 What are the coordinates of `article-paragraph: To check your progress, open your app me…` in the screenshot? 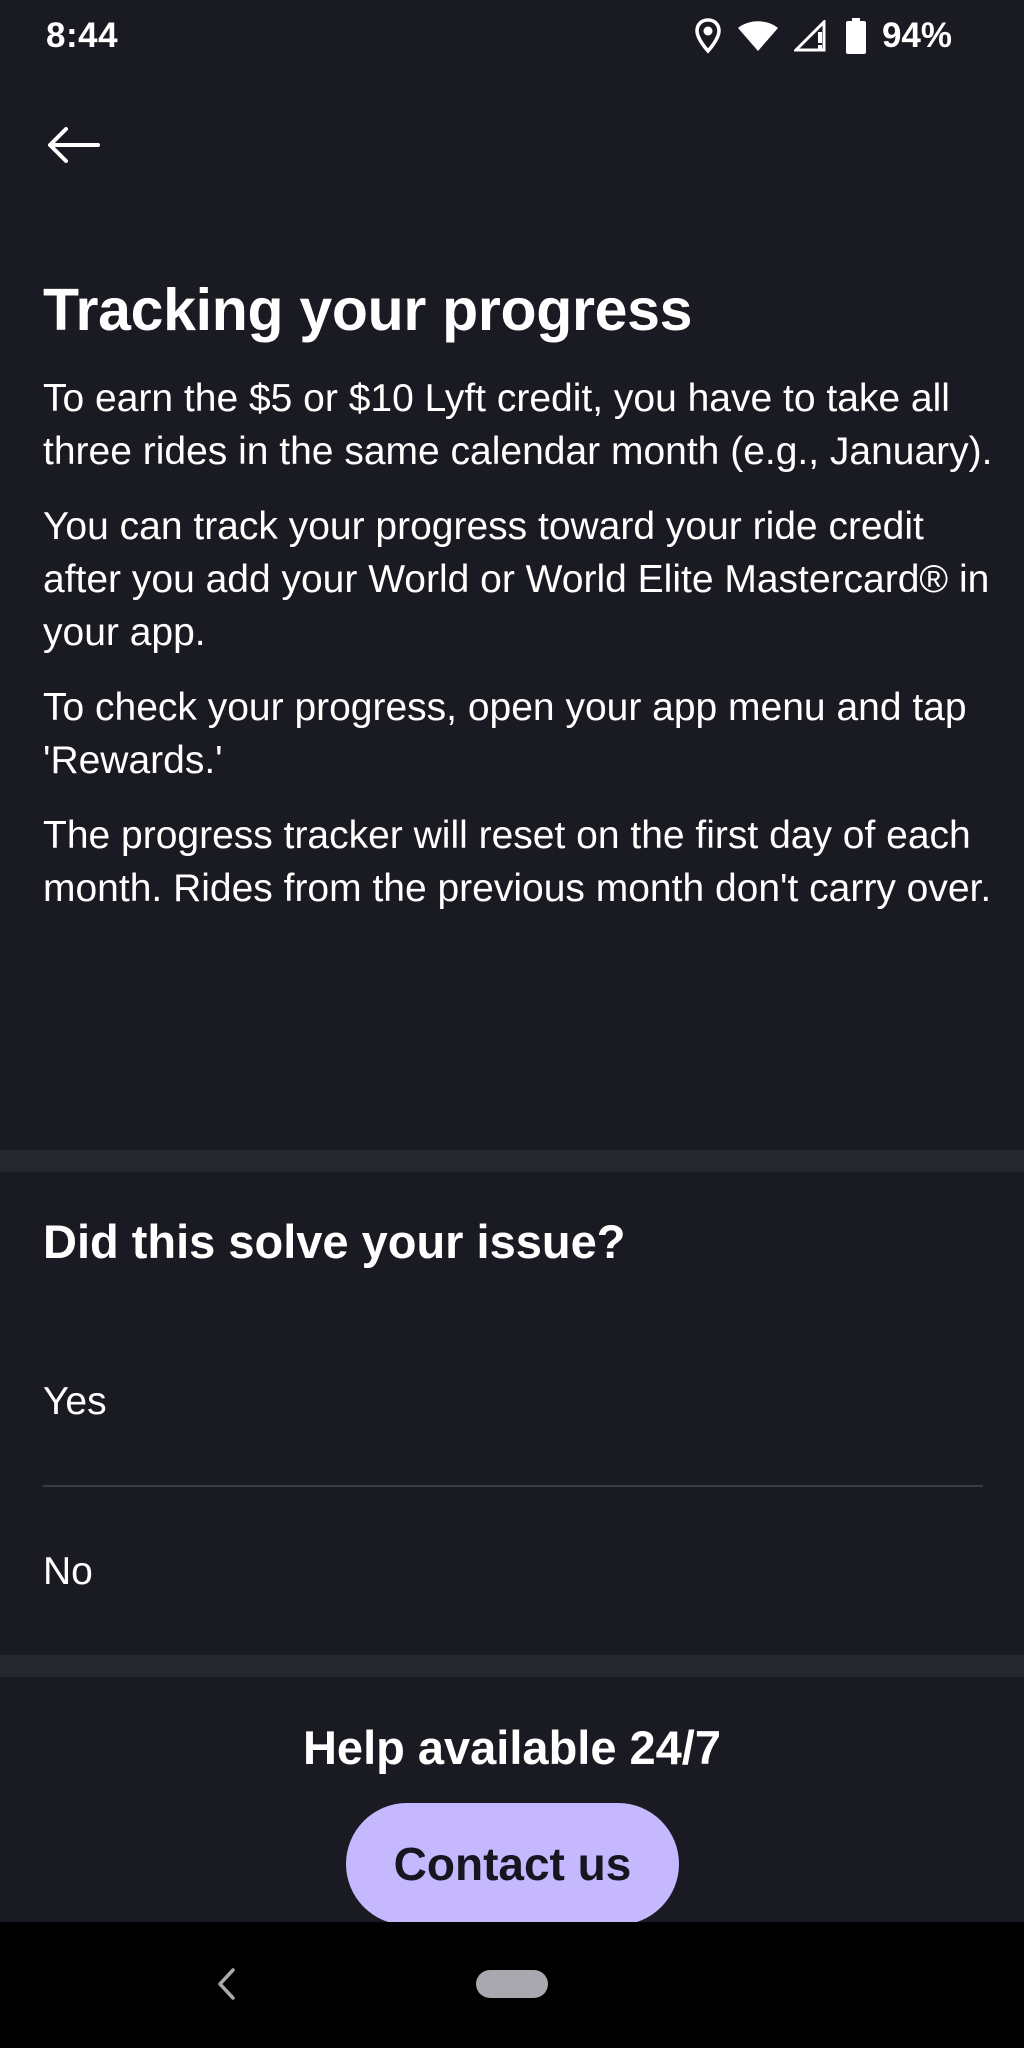 It's located at (505, 734).